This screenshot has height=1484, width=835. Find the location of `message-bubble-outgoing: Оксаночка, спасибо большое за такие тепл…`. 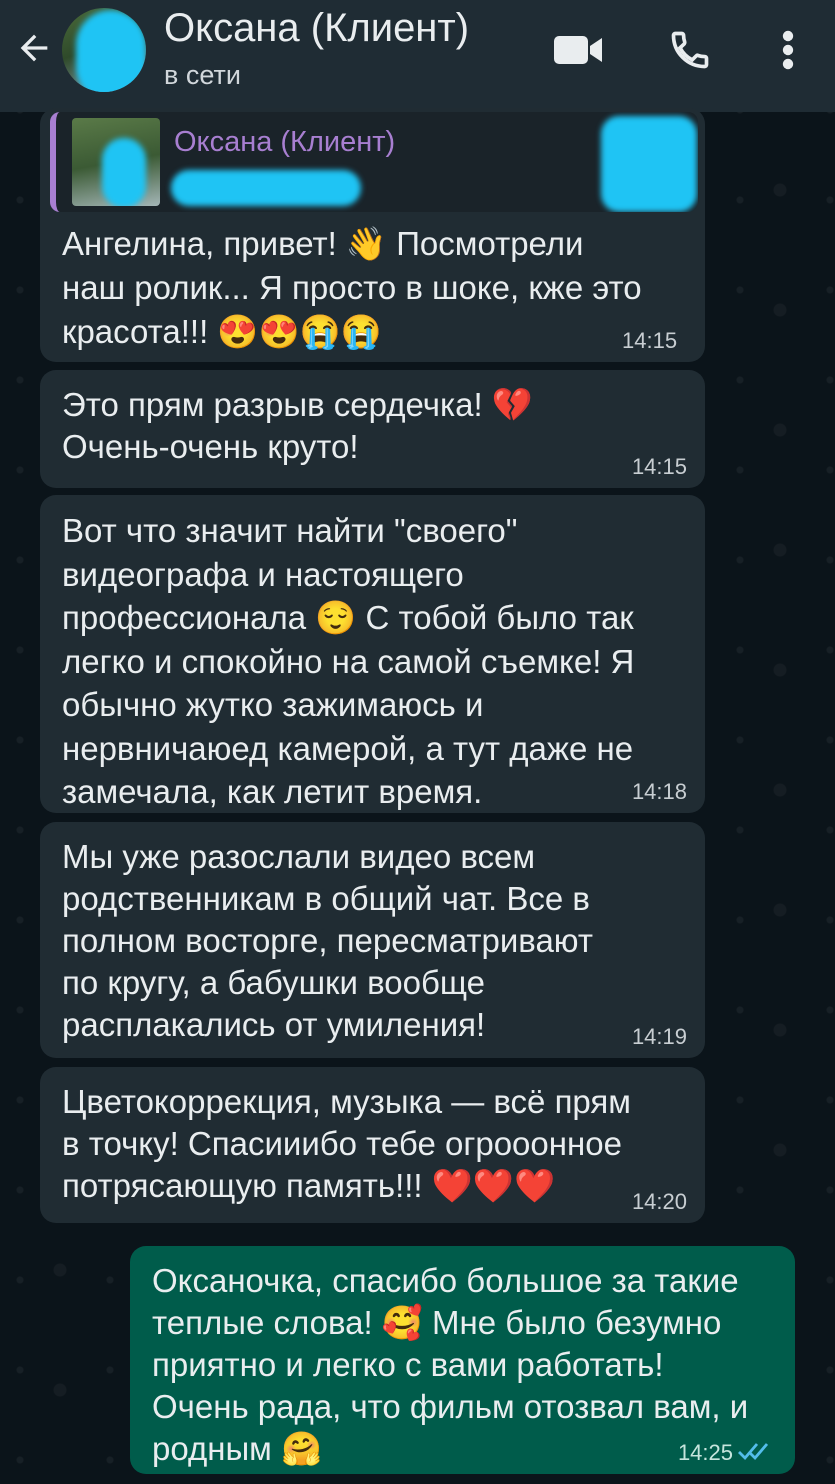

message-bubble-outgoing: Оксаночка, спасибо большое за такие тепл… is located at coordinates (462, 1360).